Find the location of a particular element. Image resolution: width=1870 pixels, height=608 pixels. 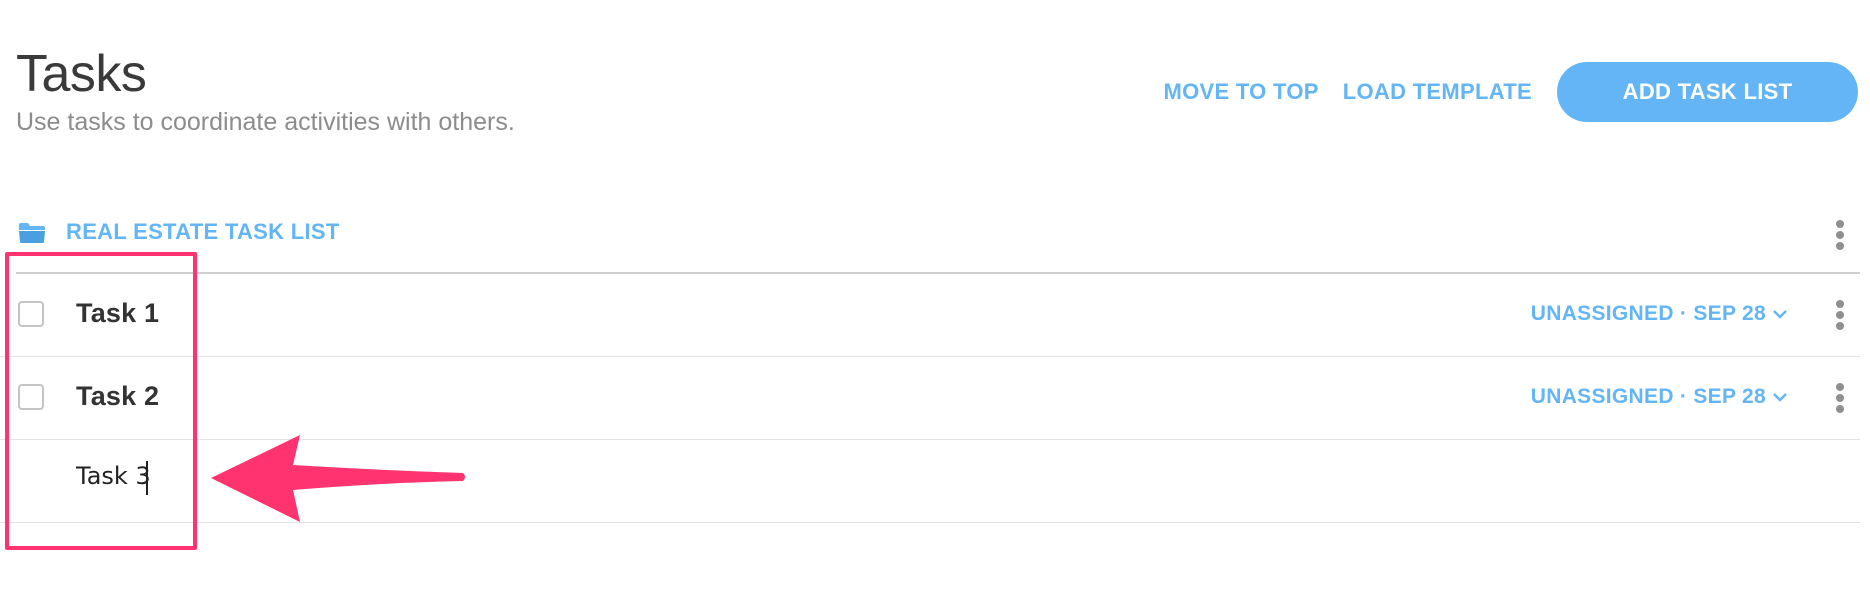

annotation-arrow-icon is located at coordinates (338, 478).